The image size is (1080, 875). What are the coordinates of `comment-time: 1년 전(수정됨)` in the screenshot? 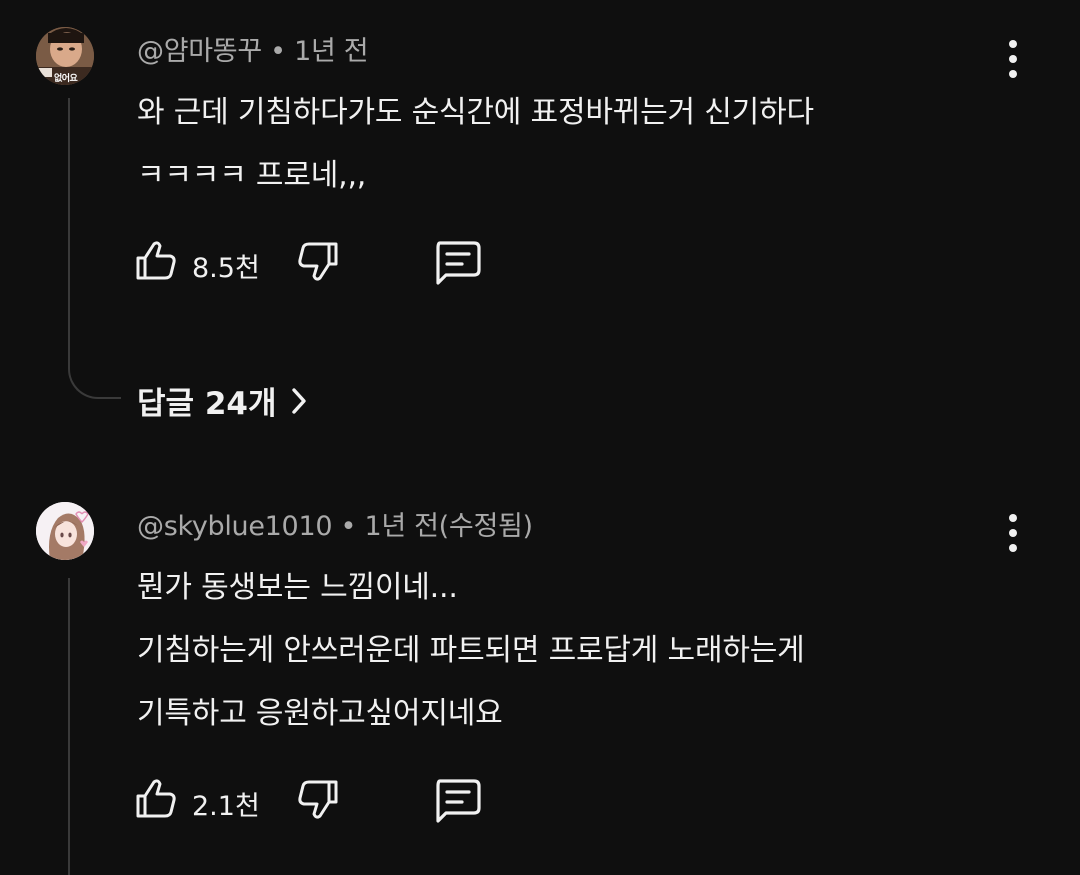 It's located at (448, 526).